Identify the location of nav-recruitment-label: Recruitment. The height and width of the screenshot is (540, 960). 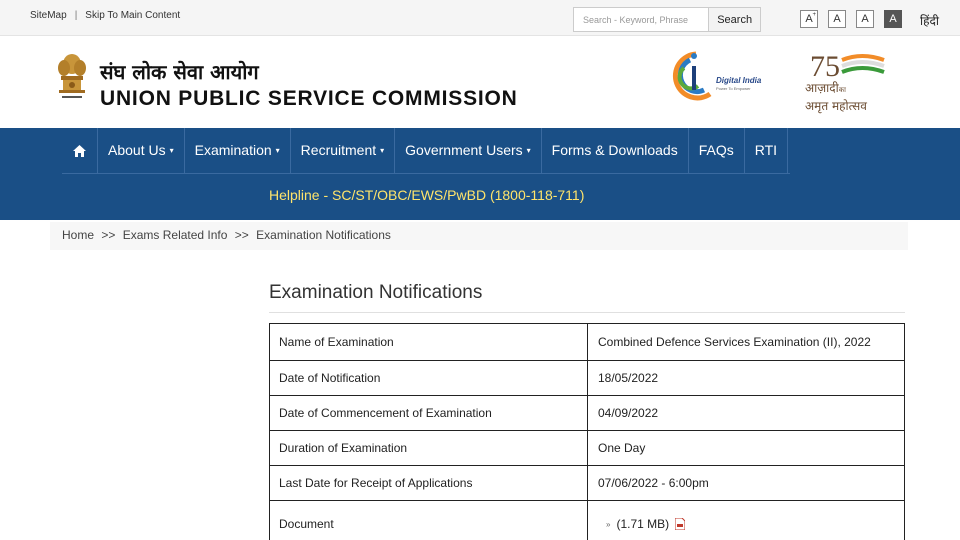
(338, 150).